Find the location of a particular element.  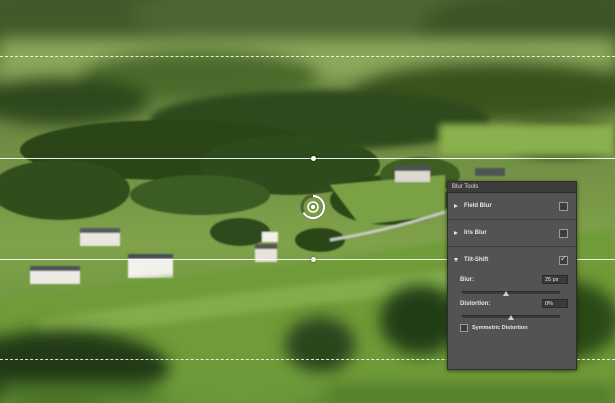

section-label-tilt-shift: Tilt-Shift is located at coordinates (476, 260).